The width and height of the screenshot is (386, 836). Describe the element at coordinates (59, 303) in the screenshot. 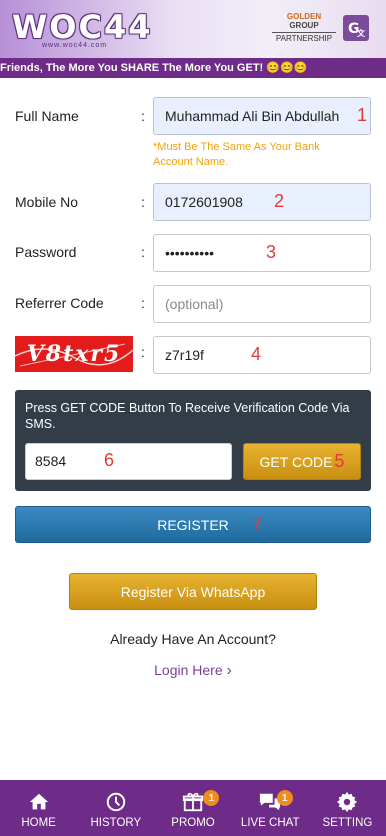

I see `referrer-label: Referrer Code` at that location.